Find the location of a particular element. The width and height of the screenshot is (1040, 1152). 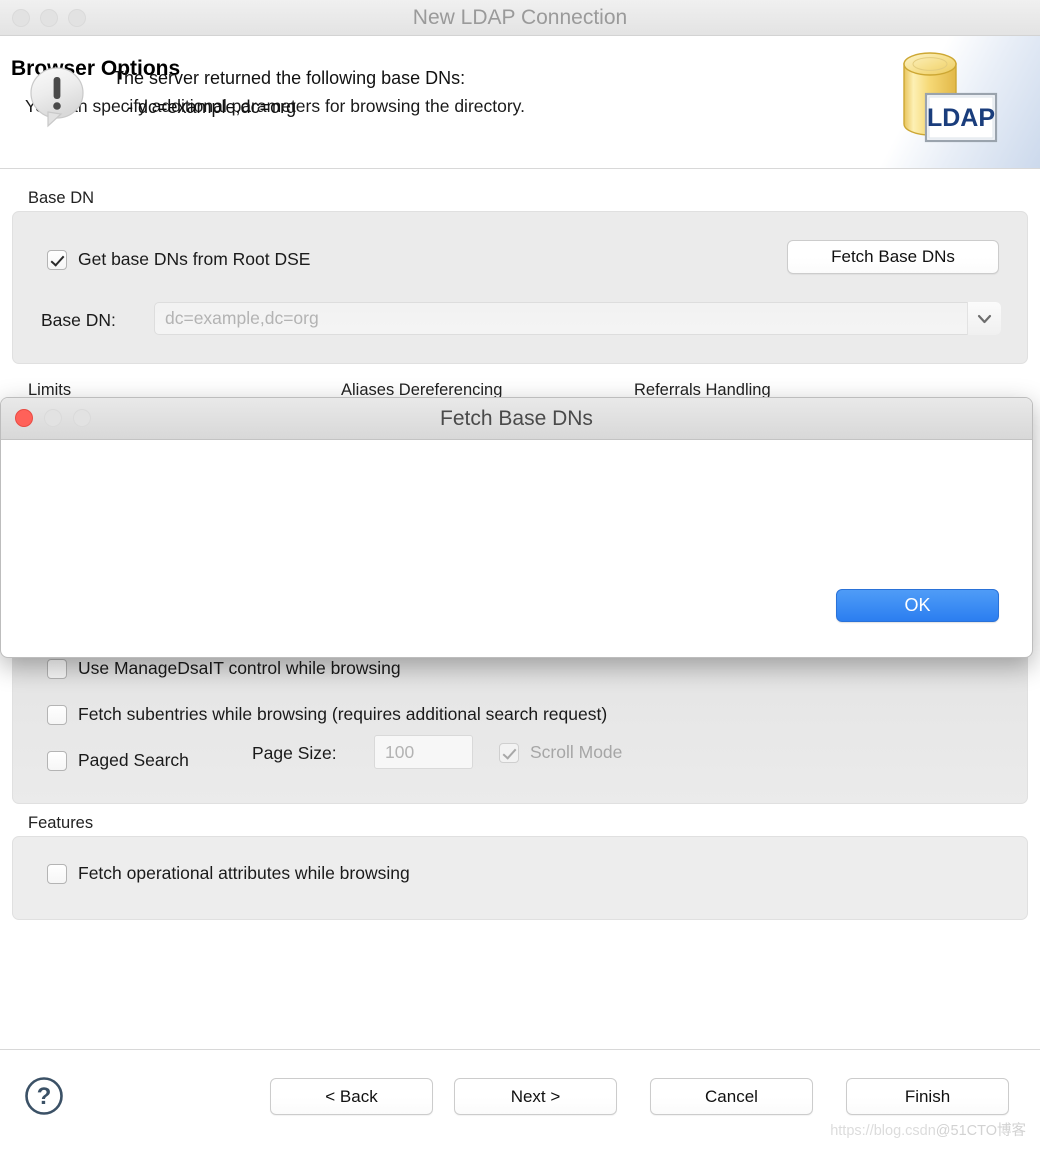

dialog-title: Fetch Base DNs is located at coordinates (516, 418).